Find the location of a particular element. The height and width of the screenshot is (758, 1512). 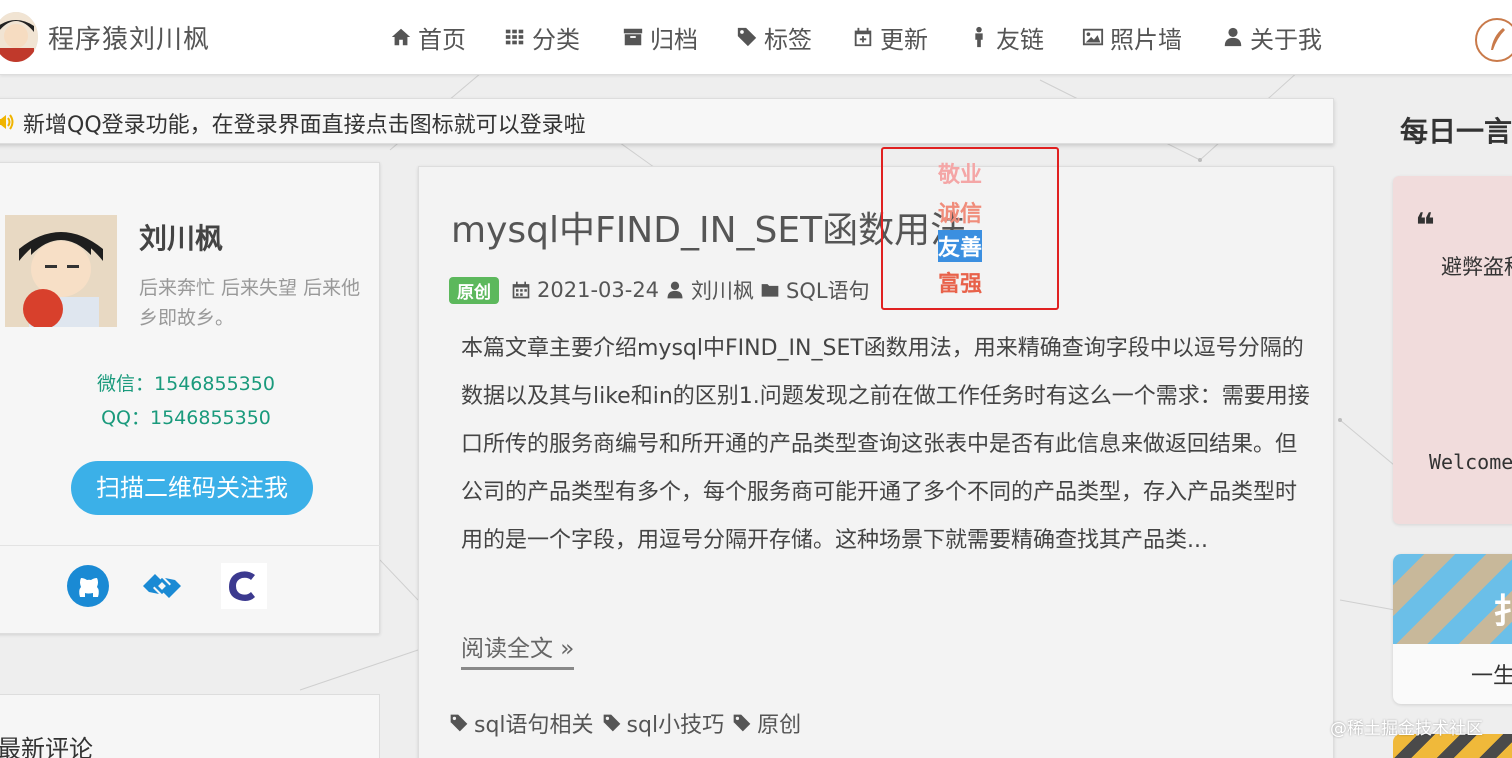

quote-icon: ❝ is located at coordinates (1425, 226).